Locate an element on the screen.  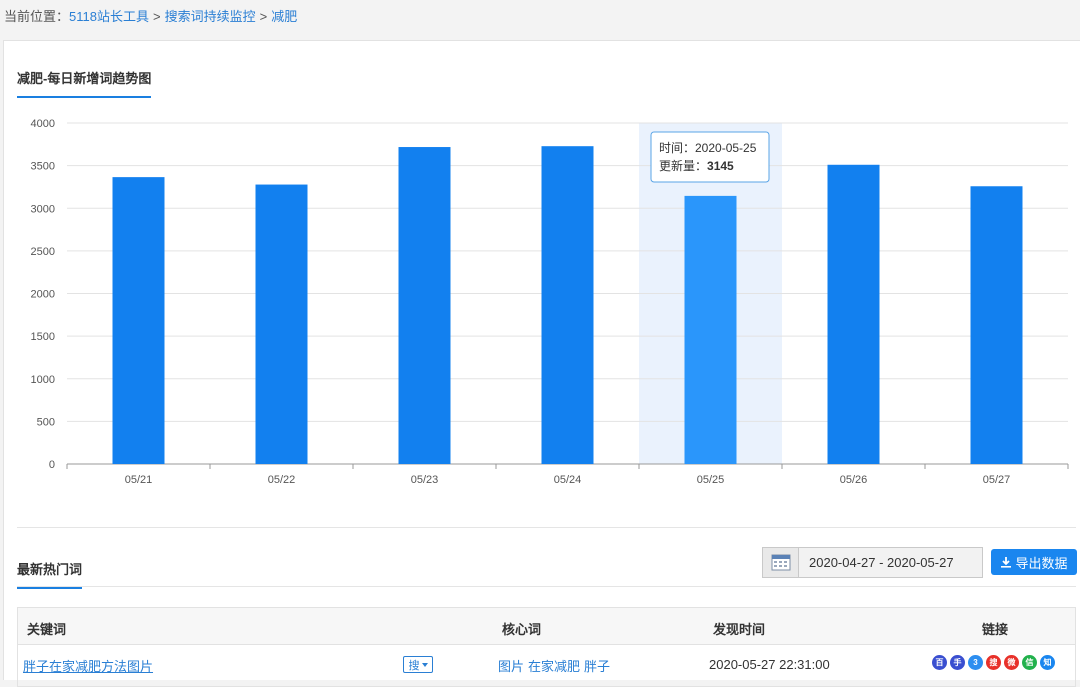
wechat-icon: 信 is located at coordinates (1029, 662).